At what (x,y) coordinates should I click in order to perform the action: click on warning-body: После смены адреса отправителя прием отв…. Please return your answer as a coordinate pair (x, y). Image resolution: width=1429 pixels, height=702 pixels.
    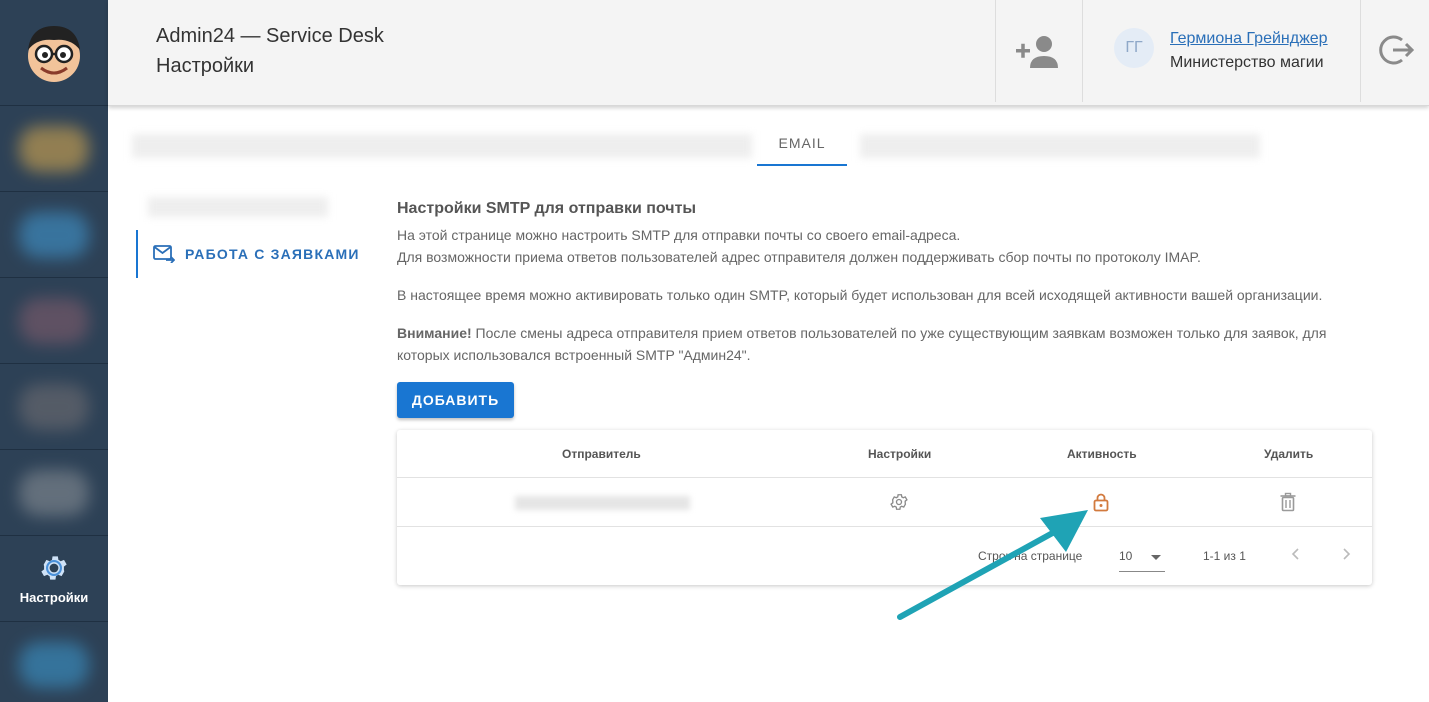
    Looking at the image, I should click on (862, 344).